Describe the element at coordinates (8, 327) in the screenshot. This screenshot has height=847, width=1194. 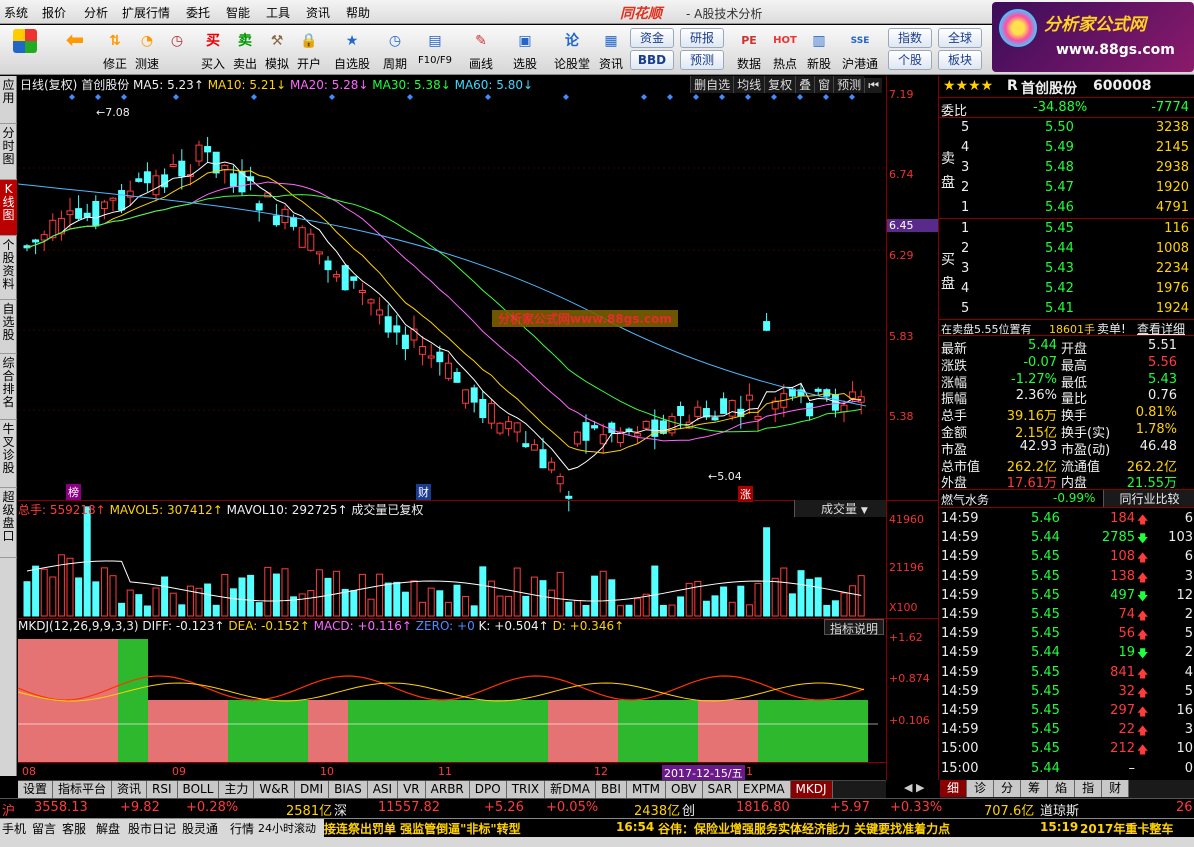
I see `tab-watchlist: 自选股` at that location.